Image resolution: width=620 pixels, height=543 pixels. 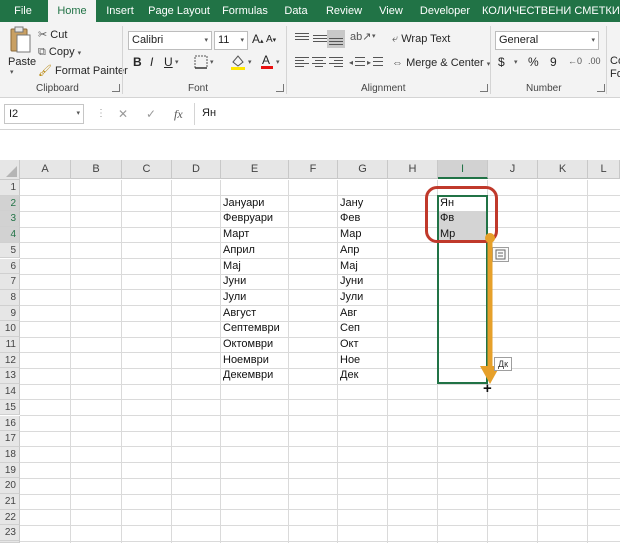 I want to click on cell-e: Октомври, so click(x=247, y=345).